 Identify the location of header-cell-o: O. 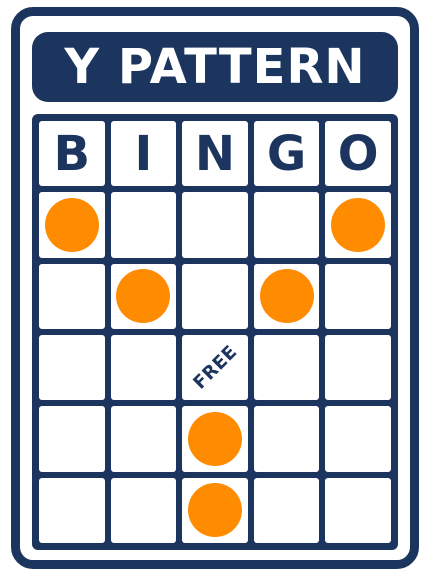
(358, 154).